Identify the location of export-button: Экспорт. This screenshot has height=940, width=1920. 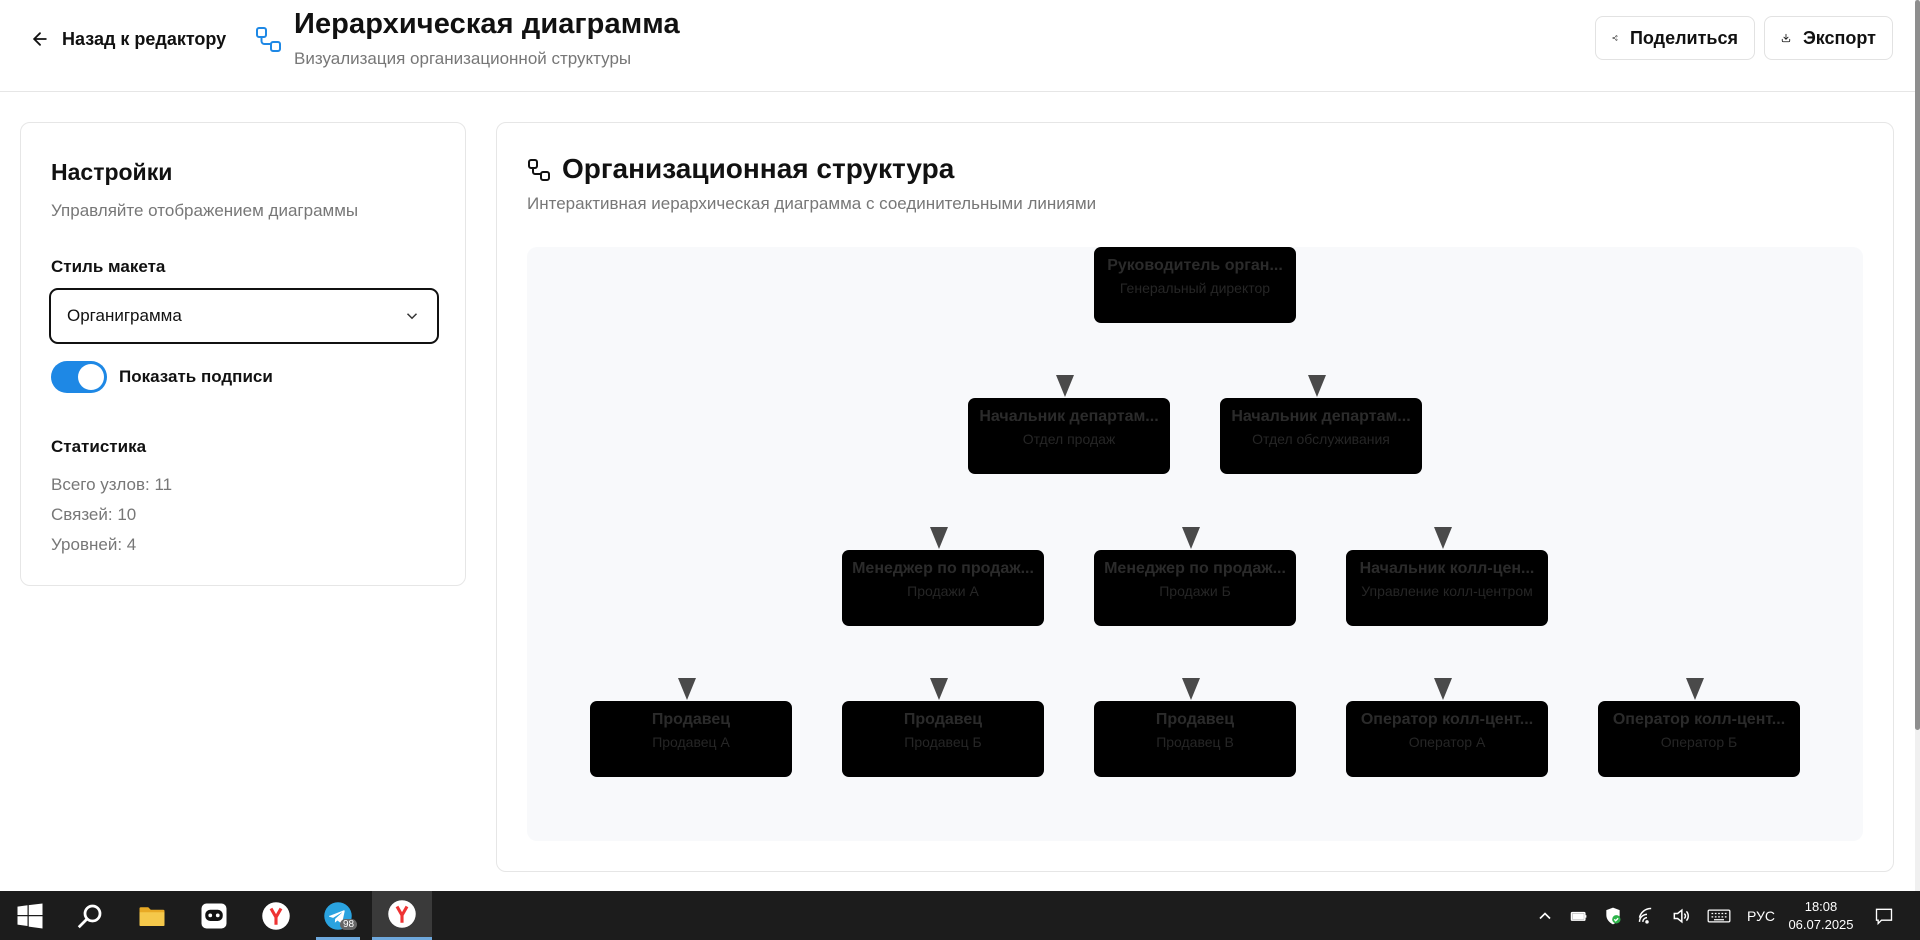
(1828, 38).